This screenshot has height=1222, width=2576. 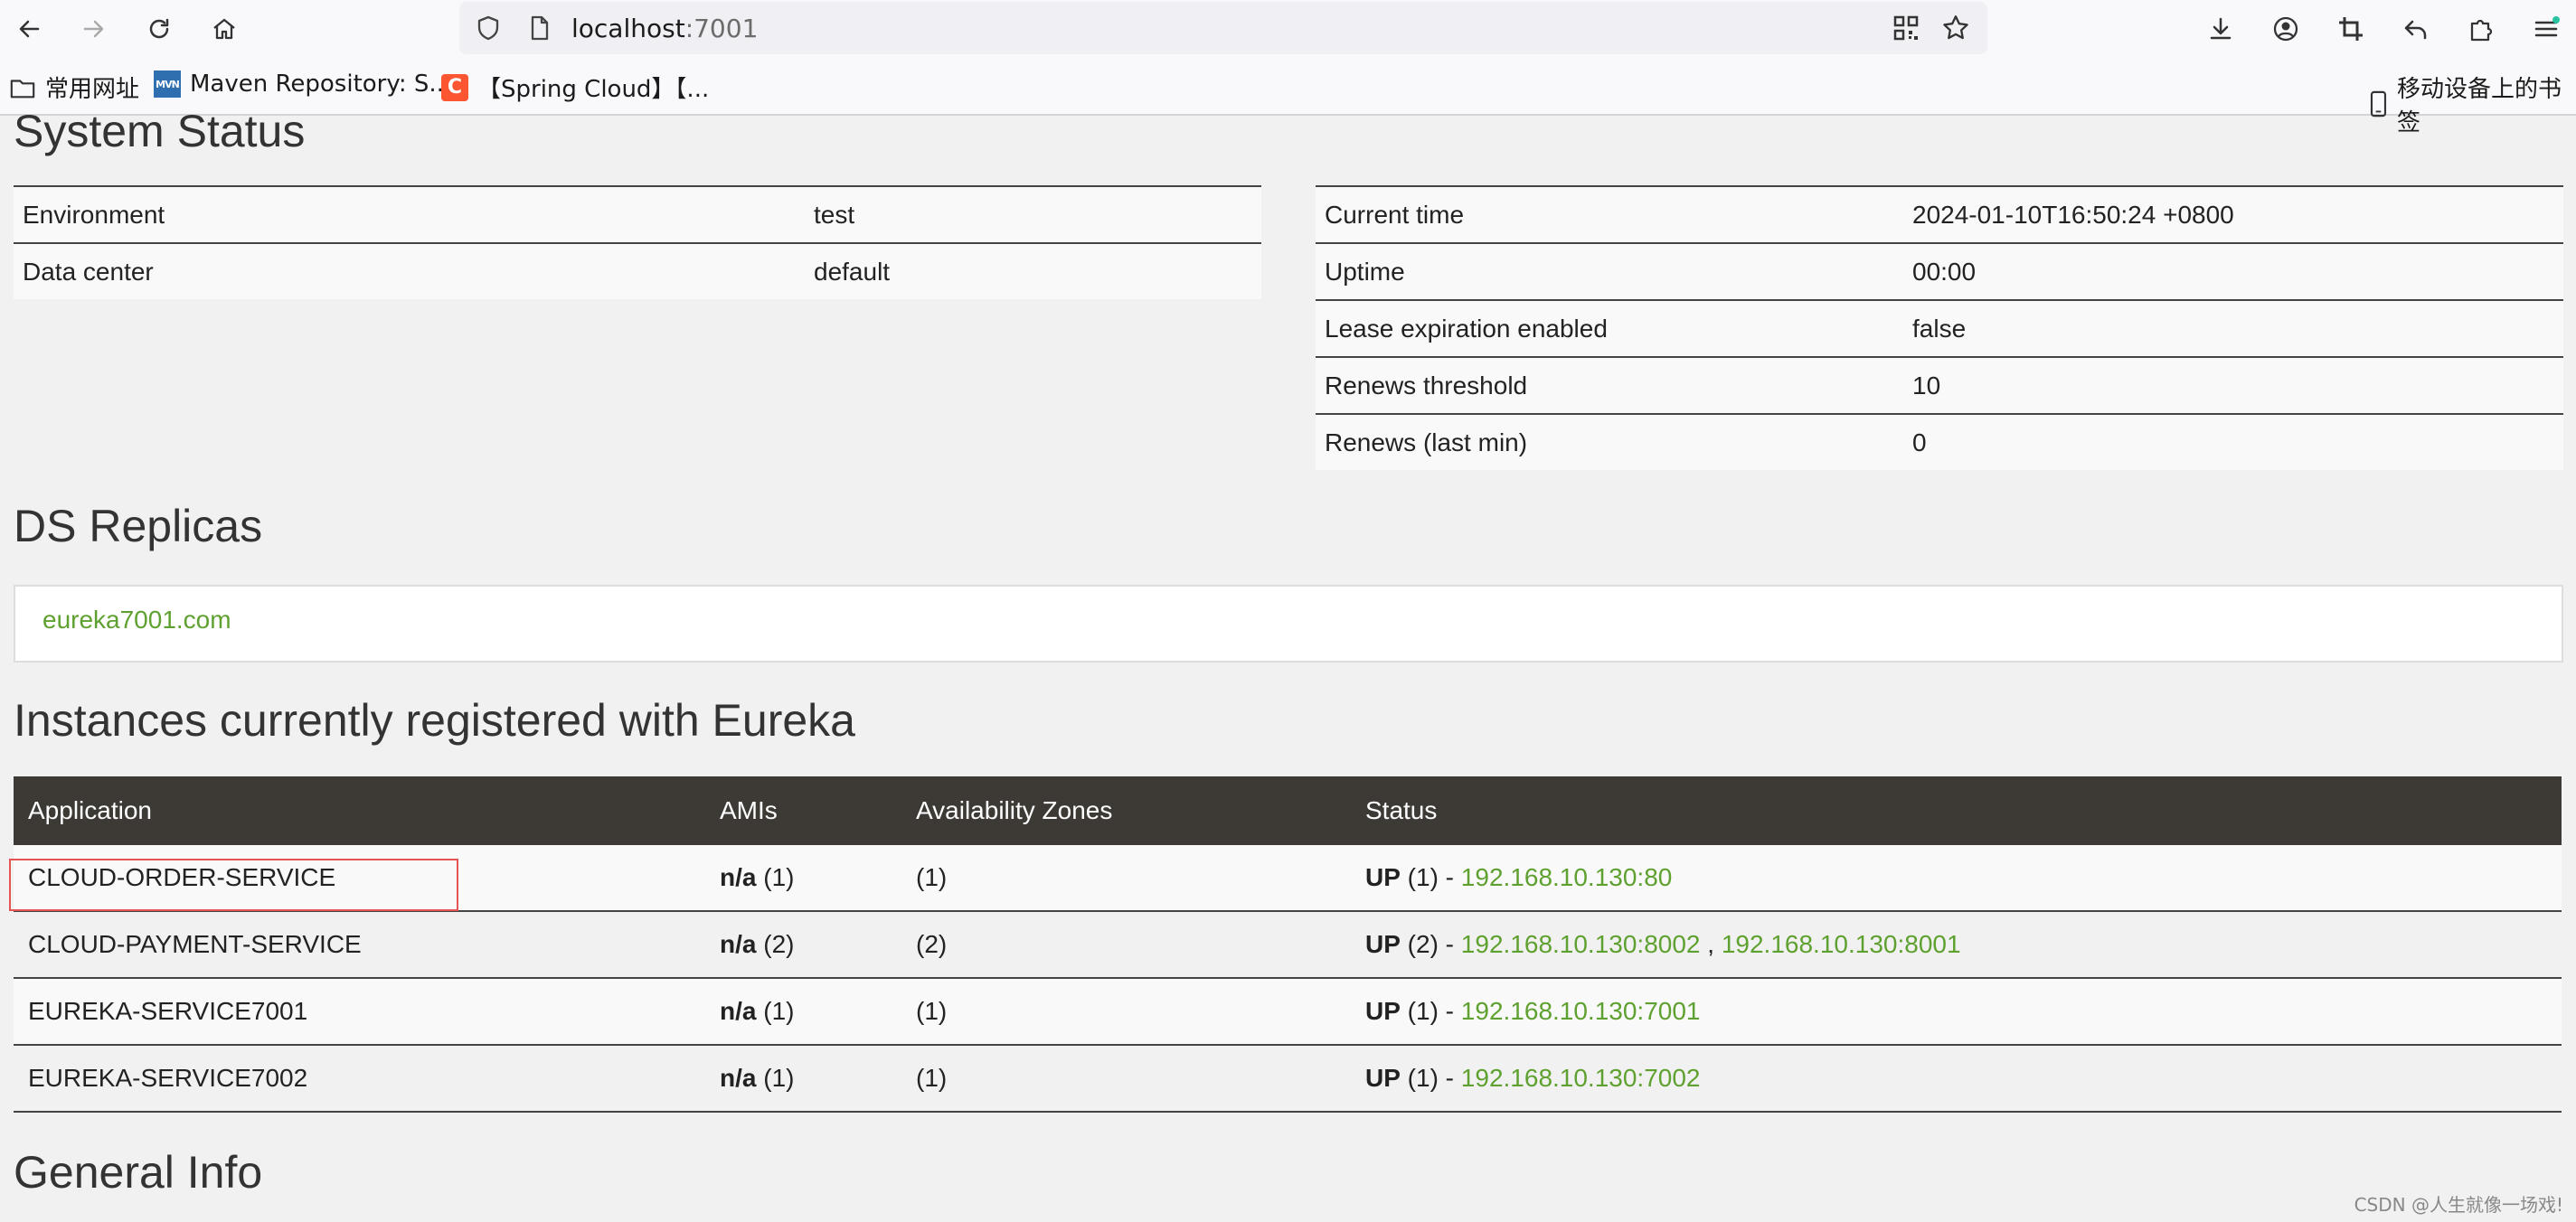 What do you see at coordinates (1906, 28) in the screenshot?
I see `qr-code-icon` at bounding box center [1906, 28].